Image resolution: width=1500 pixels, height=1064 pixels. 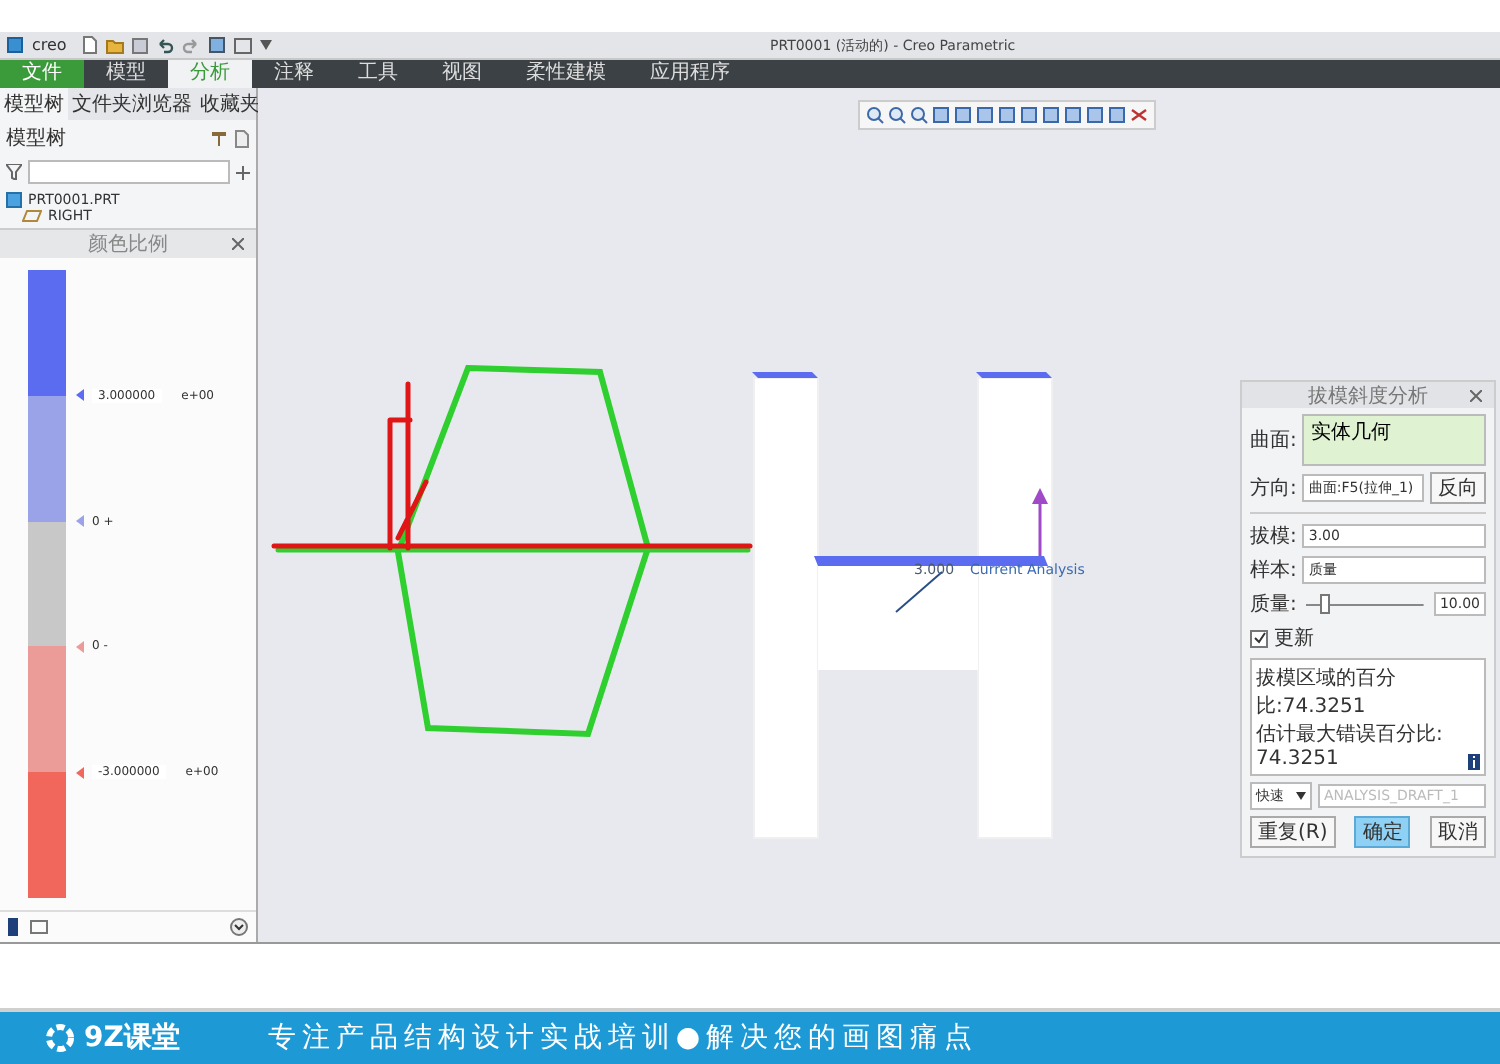 What do you see at coordinates (1273, 536) in the screenshot?
I see `field-label: 拔模:` at bounding box center [1273, 536].